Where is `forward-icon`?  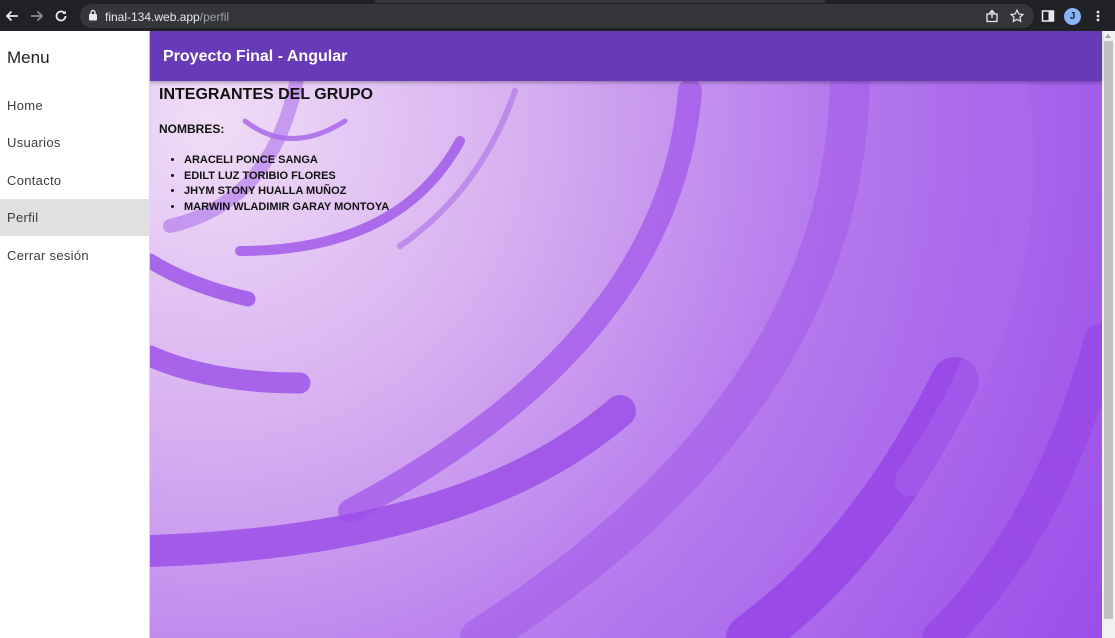
forward-icon is located at coordinates (37, 16).